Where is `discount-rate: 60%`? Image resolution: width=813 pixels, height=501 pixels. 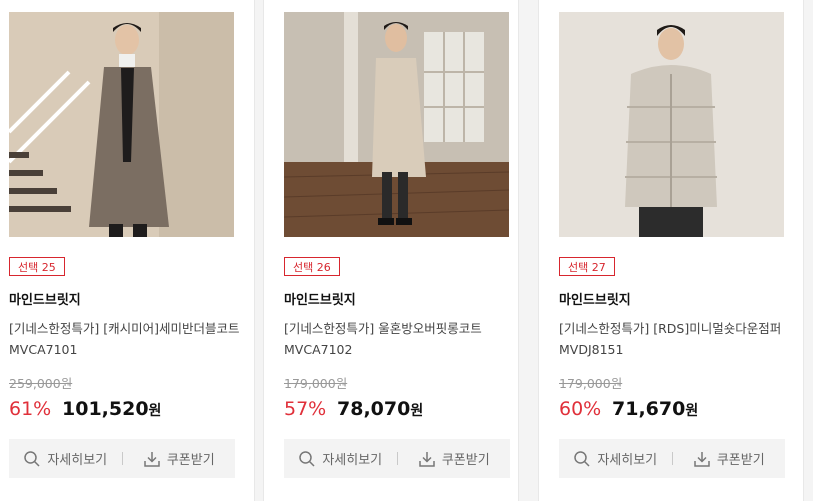
discount-rate: 60% is located at coordinates (580, 409).